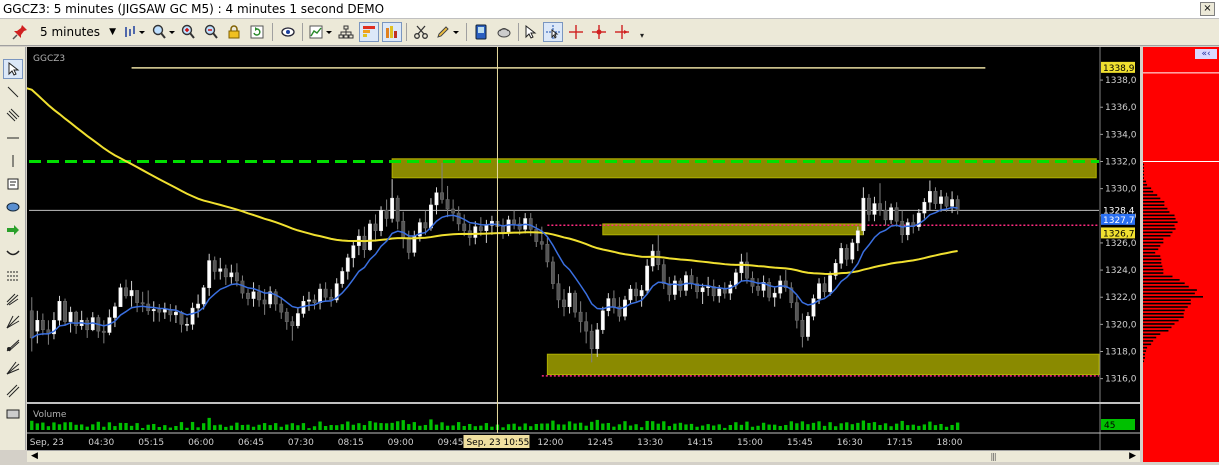 This screenshot has height=465, width=1219. Describe the element at coordinates (553, 32) in the screenshot. I see `cursor-icon` at that location.